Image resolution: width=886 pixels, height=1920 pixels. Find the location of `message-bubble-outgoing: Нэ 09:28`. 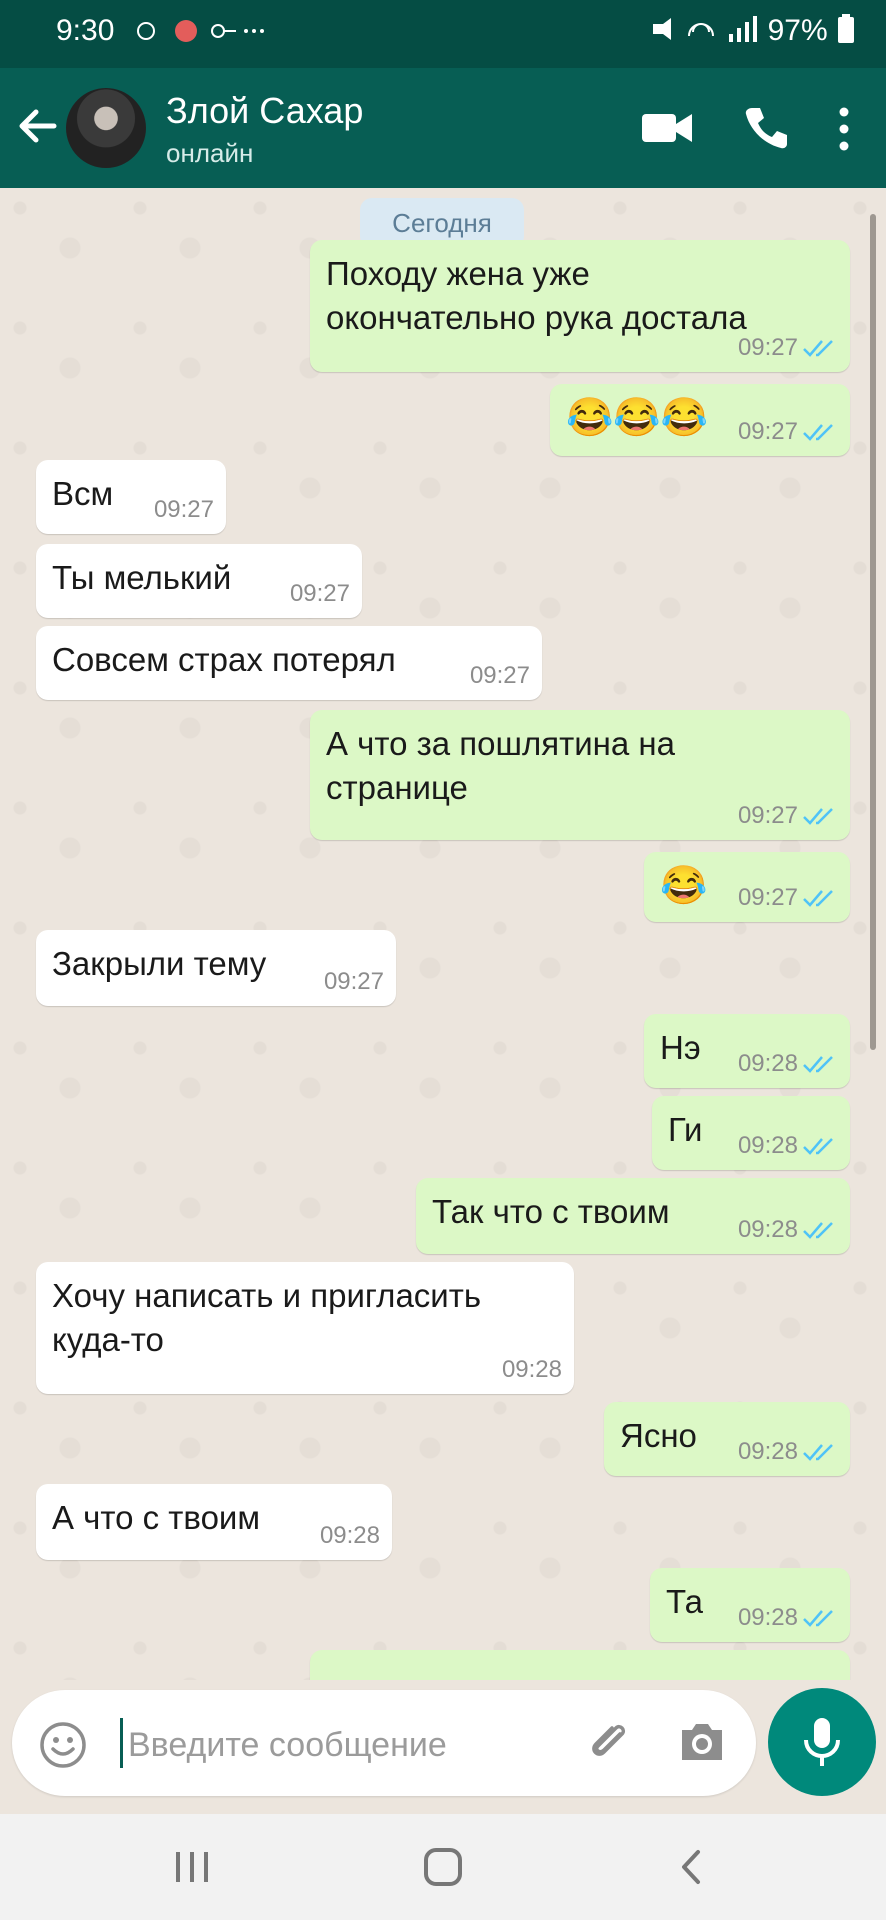

message-bubble-outgoing: Нэ 09:28 is located at coordinates (747, 1051).